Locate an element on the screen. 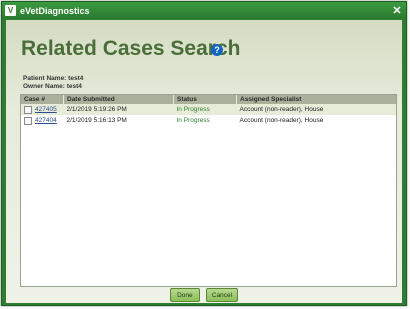  app-logo-icon: V is located at coordinates (10, 10).